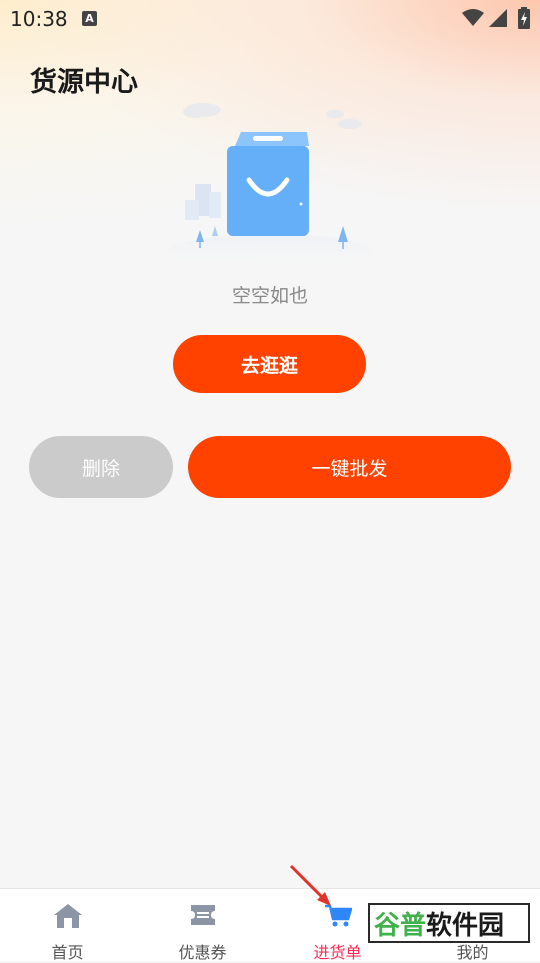  Describe the element at coordinates (84, 82) in the screenshot. I see `page-title: 货源中心` at that location.